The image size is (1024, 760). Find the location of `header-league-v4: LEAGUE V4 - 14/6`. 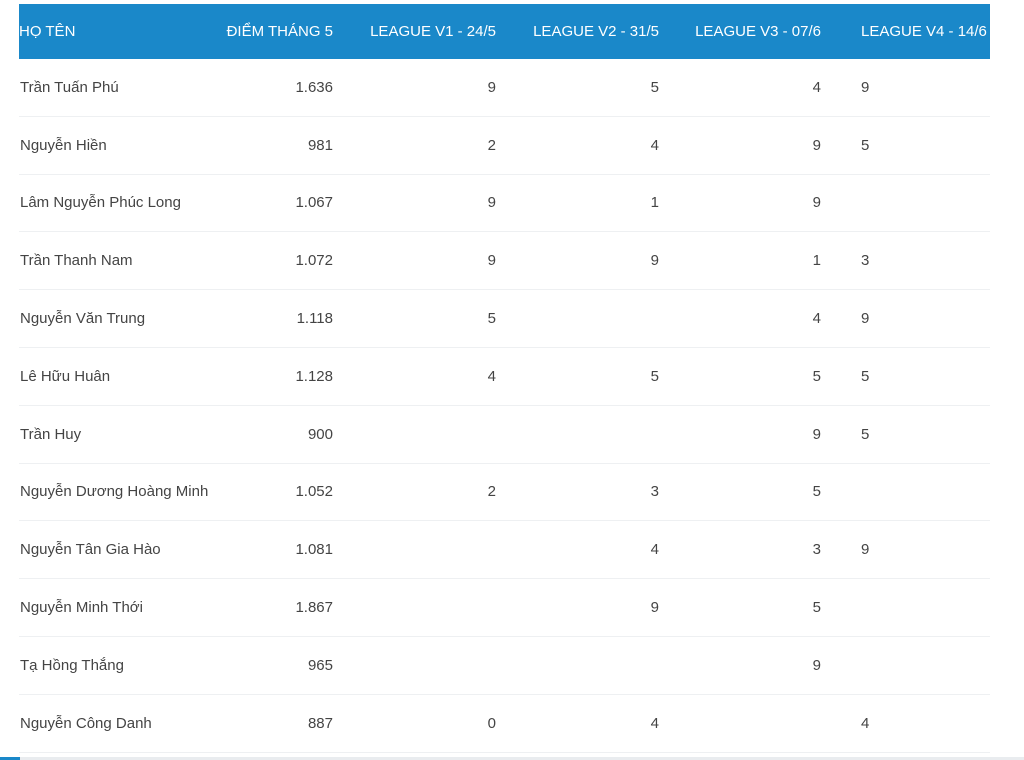

header-league-v4: LEAGUE V4 - 14/6 is located at coordinates (905, 31).